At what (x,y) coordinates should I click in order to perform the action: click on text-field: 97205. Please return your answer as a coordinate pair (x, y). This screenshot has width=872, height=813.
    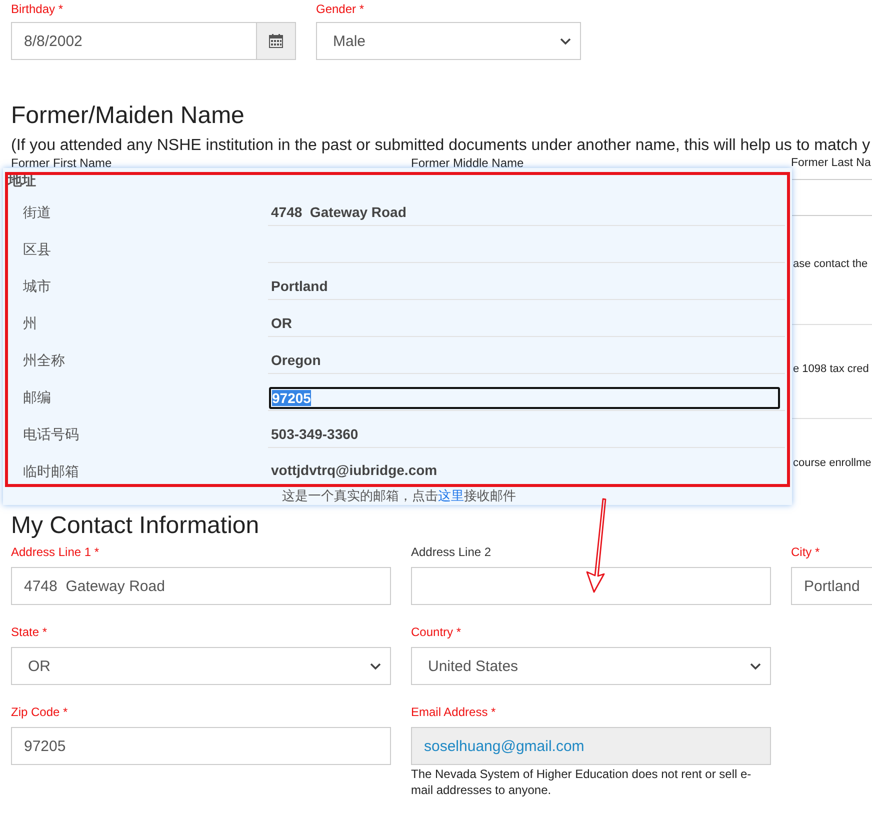
    Looking at the image, I should click on (201, 746).